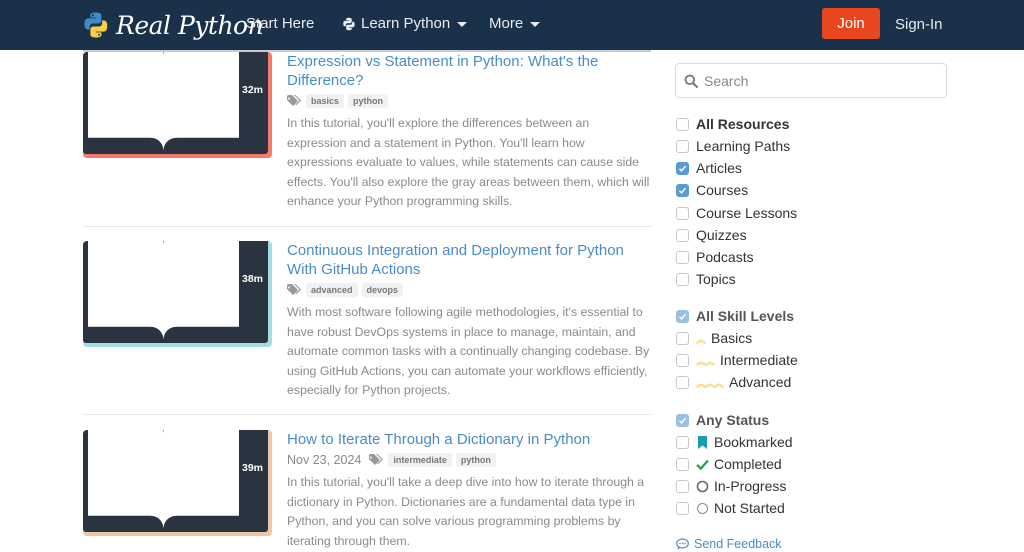 Image resolution: width=1024 pixels, height=552 pixels. What do you see at coordinates (760, 382) in the screenshot?
I see `filter-label: Advanced` at bounding box center [760, 382].